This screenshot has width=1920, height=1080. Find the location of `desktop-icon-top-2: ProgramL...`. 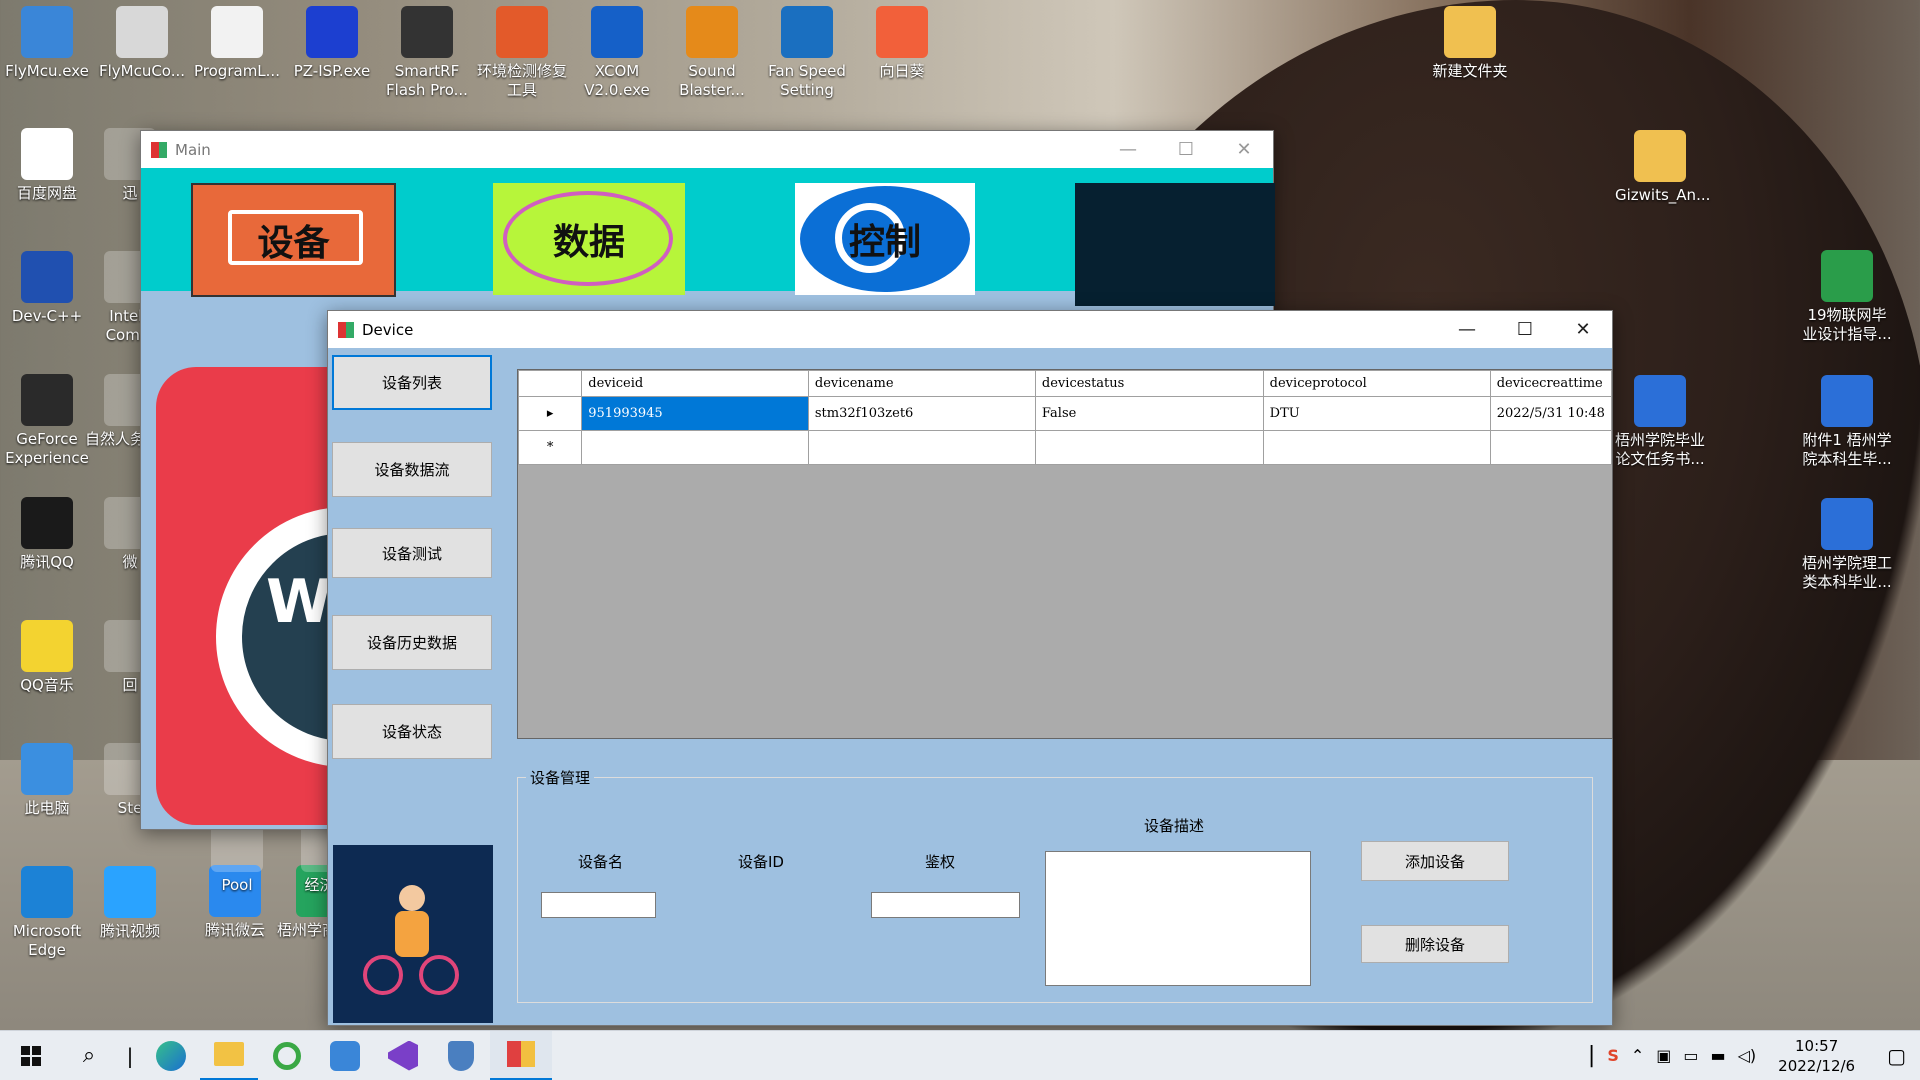

desktop-icon-top-2: ProgramL... is located at coordinates (237, 43).